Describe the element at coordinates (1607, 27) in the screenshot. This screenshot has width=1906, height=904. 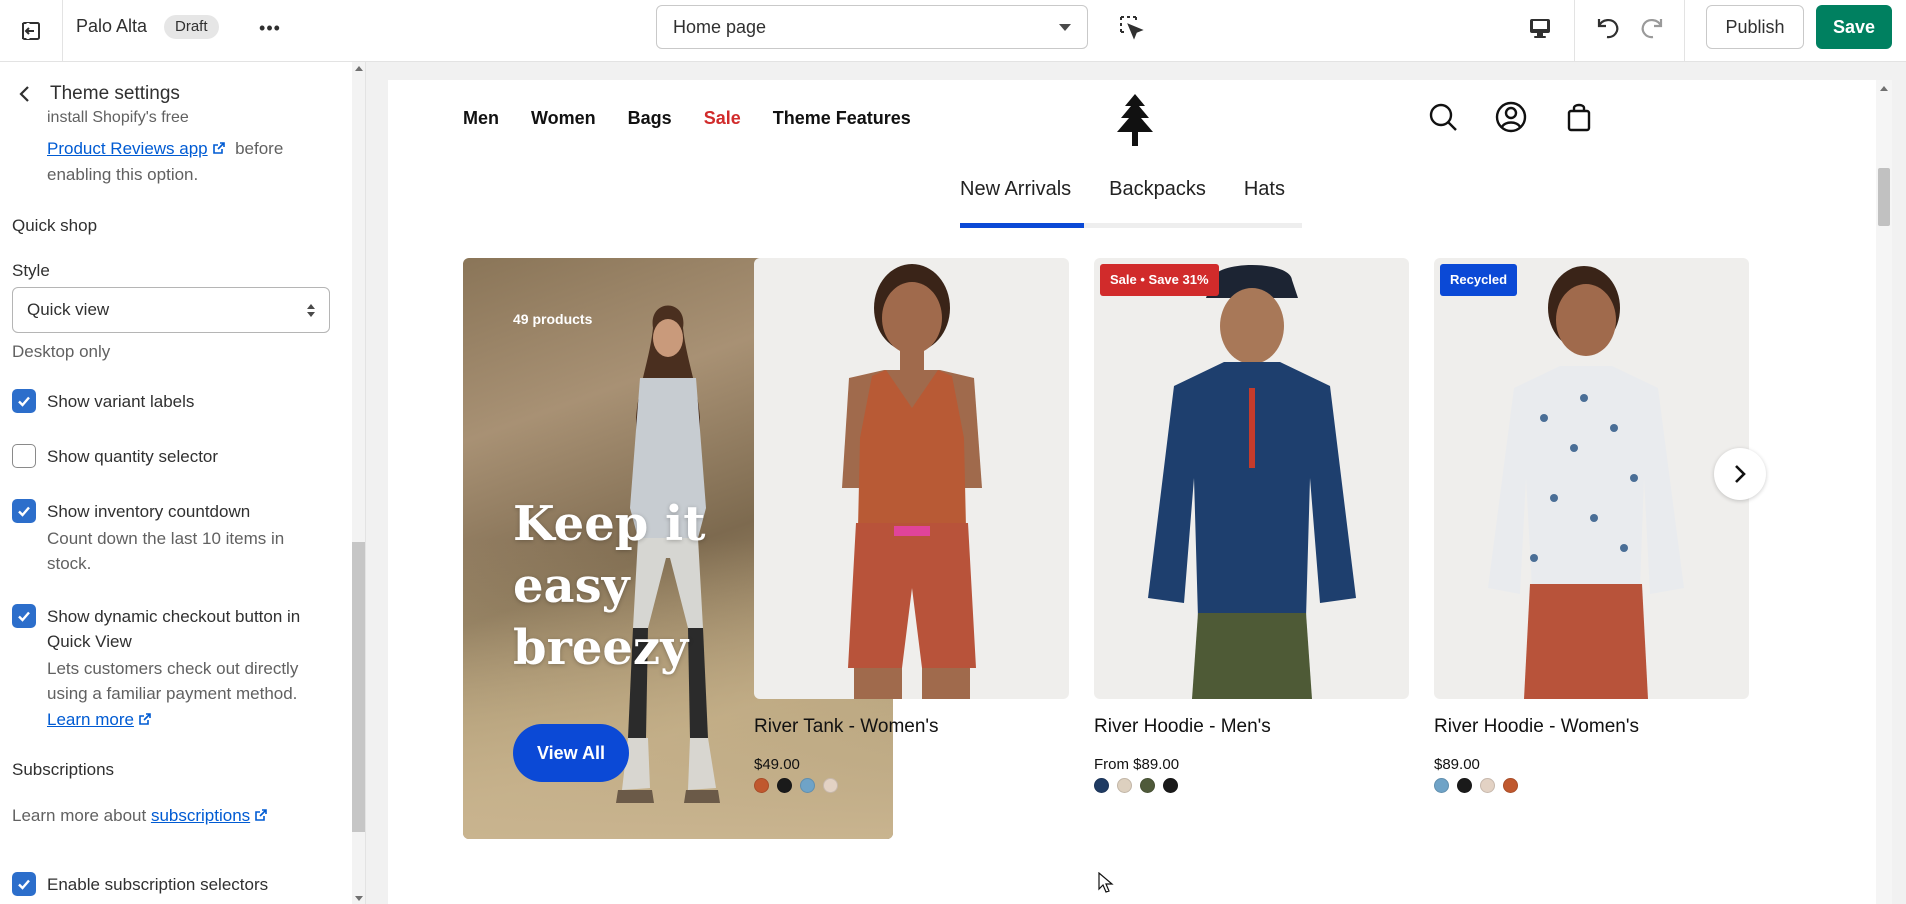
I see `undo-icon` at that location.